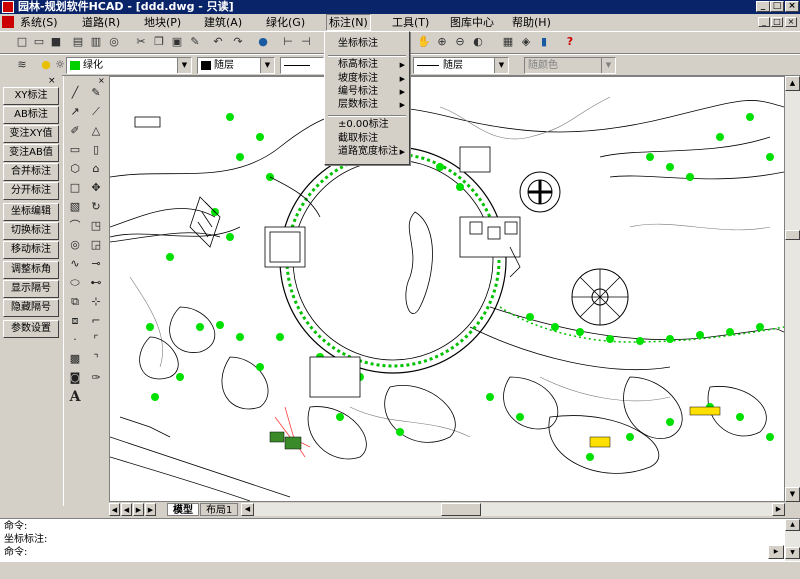 The width and height of the screenshot is (800, 579). What do you see at coordinates (218, 42) in the screenshot?
I see `undo-icon: ↶` at bounding box center [218, 42].